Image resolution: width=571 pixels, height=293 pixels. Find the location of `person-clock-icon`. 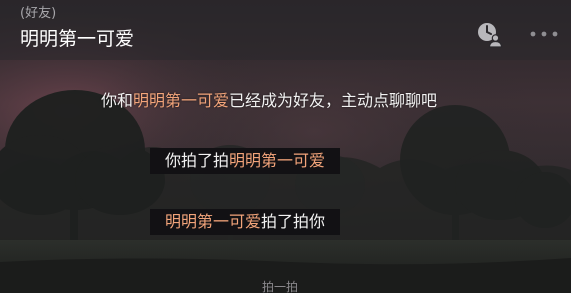

person-clock-icon is located at coordinates (489, 34).